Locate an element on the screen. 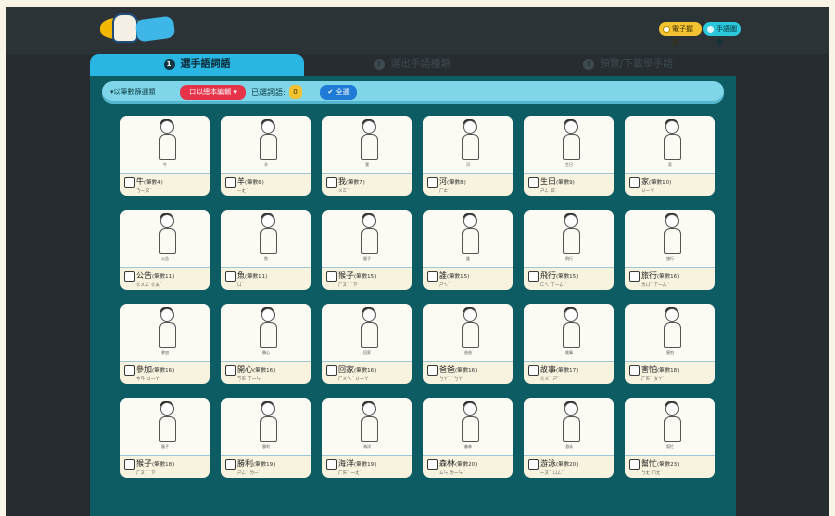  zhuyin-text: ㄕㄥˋ ㄌ一ˋ is located at coordinates (249, 473).